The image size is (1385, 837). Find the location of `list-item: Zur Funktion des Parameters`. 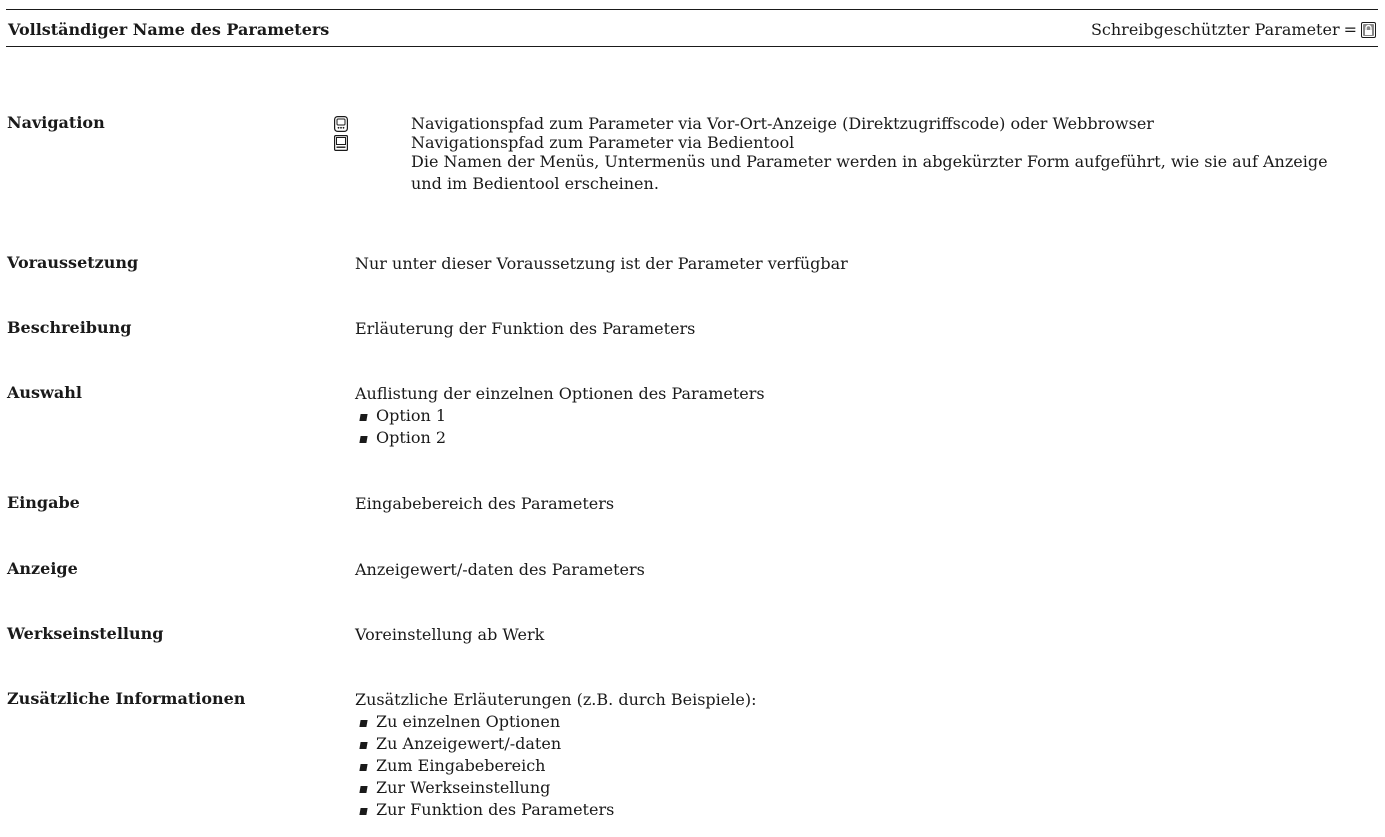

list-item: Zur Funktion des Parameters is located at coordinates (865, 810).